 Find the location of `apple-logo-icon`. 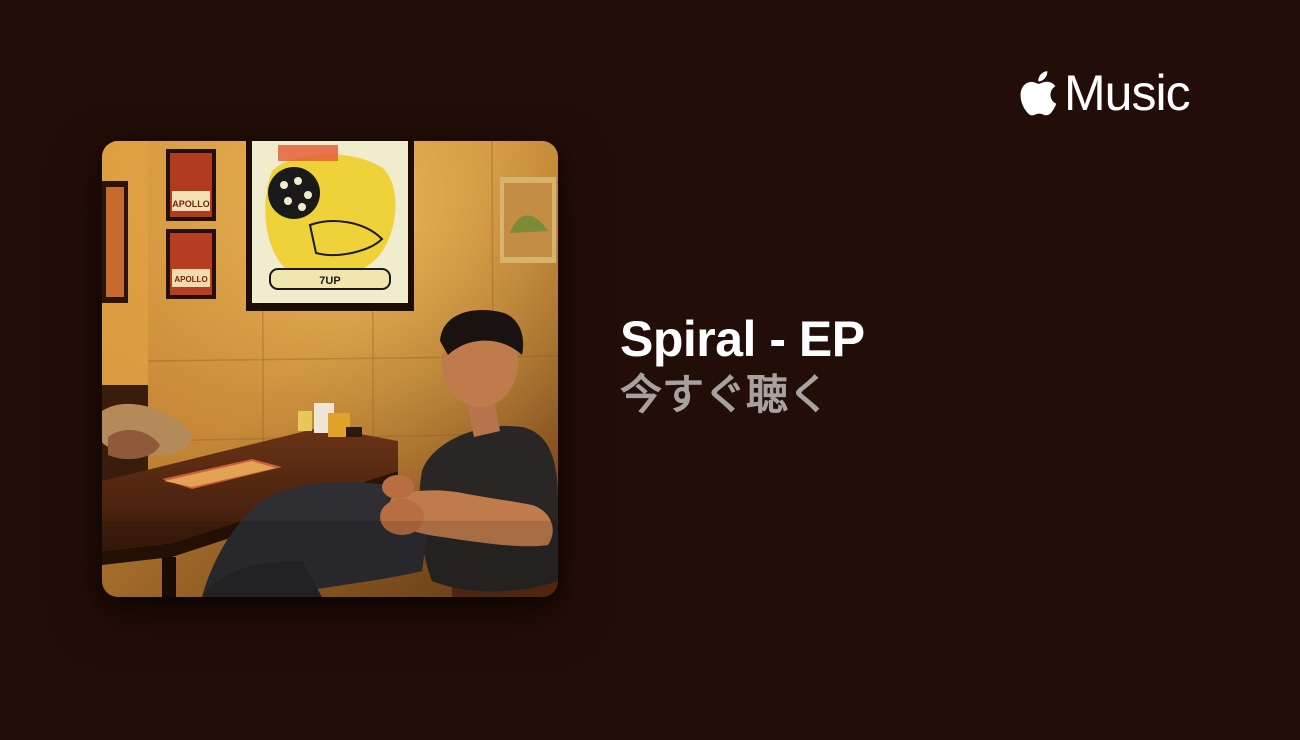

apple-logo-icon is located at coordinates (1041, 93).